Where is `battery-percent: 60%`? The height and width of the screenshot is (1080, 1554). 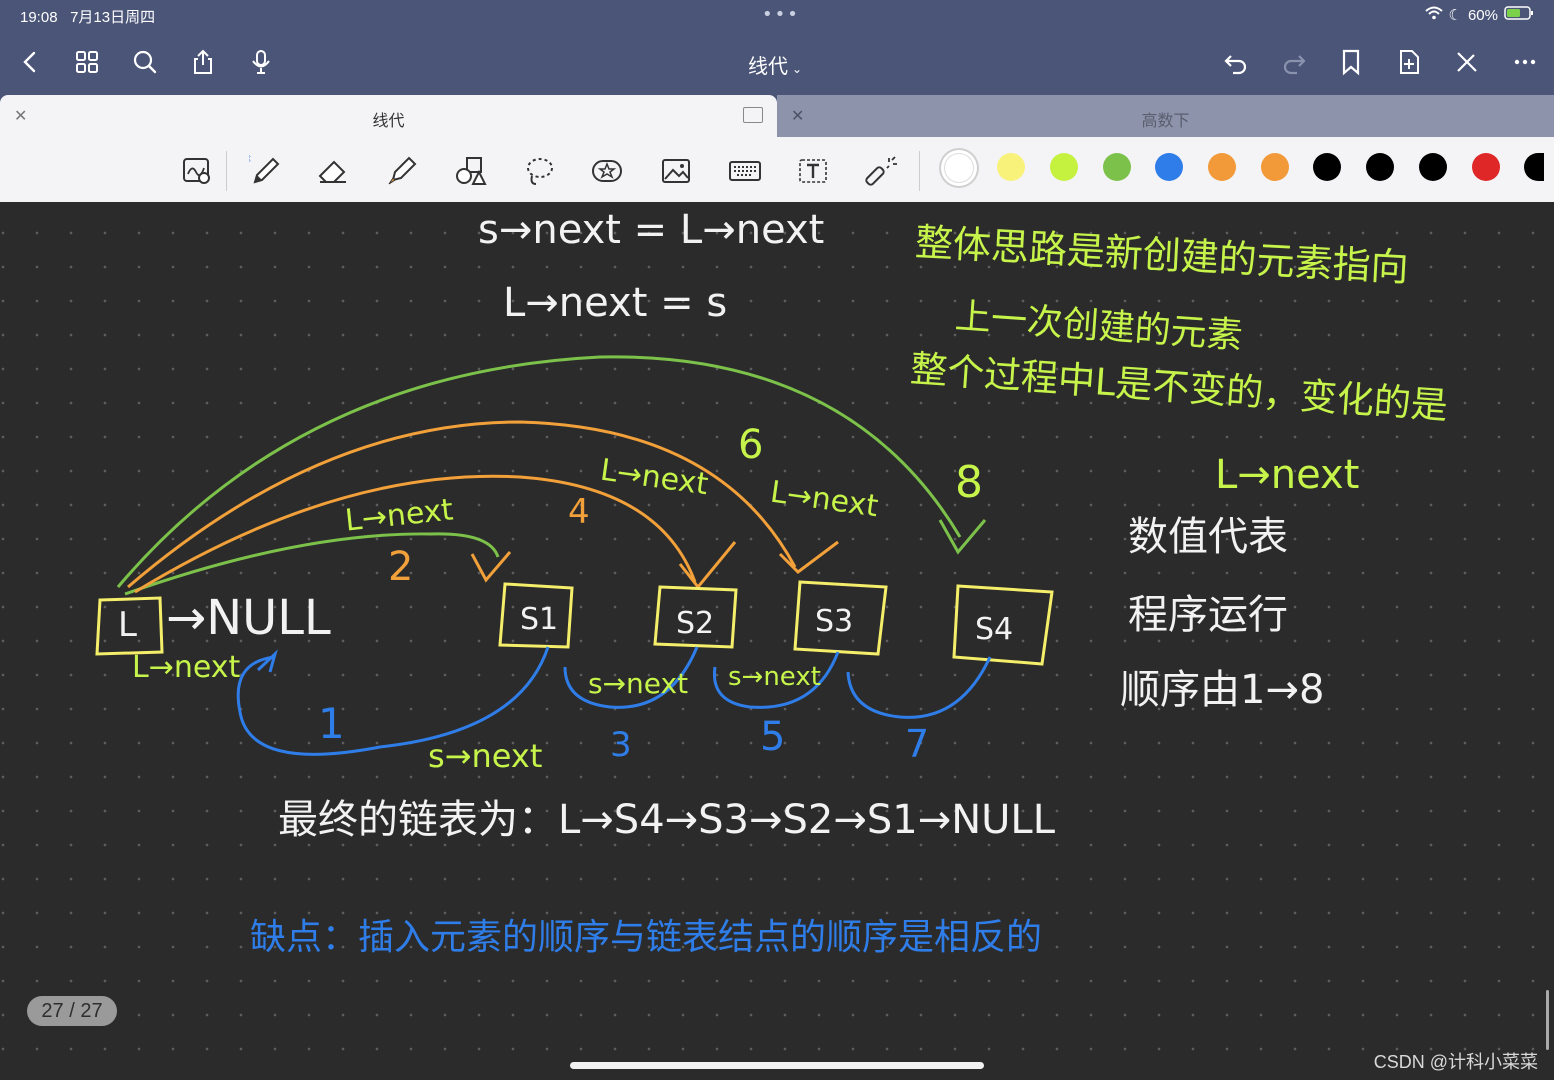
battery-percent: 60% is located at coordinates (1482, 15).